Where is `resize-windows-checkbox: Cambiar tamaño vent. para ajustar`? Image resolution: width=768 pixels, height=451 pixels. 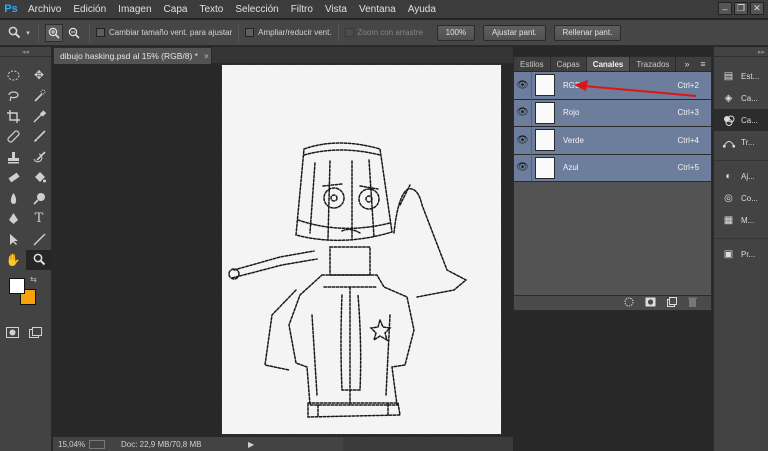 resize-windows-checkbox: Cambiar tamaño vent. para ajustar is located at coordinates (164, 32).